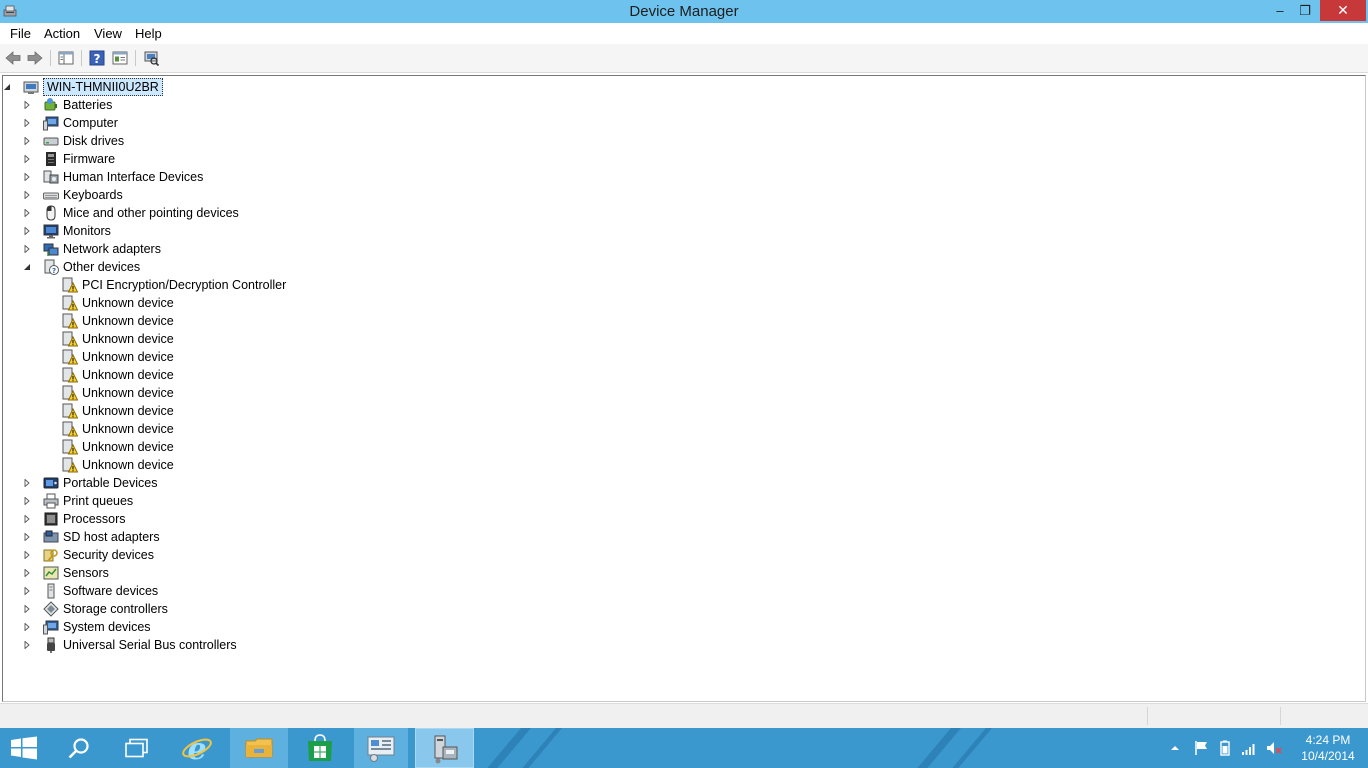 Image resolution: width=1368 pixels, height=768 pixels. What do you see at coordinates (102, 267) in the screenshot?
I see `tree-item-label: Other devices` at bounding box center [102, 267].